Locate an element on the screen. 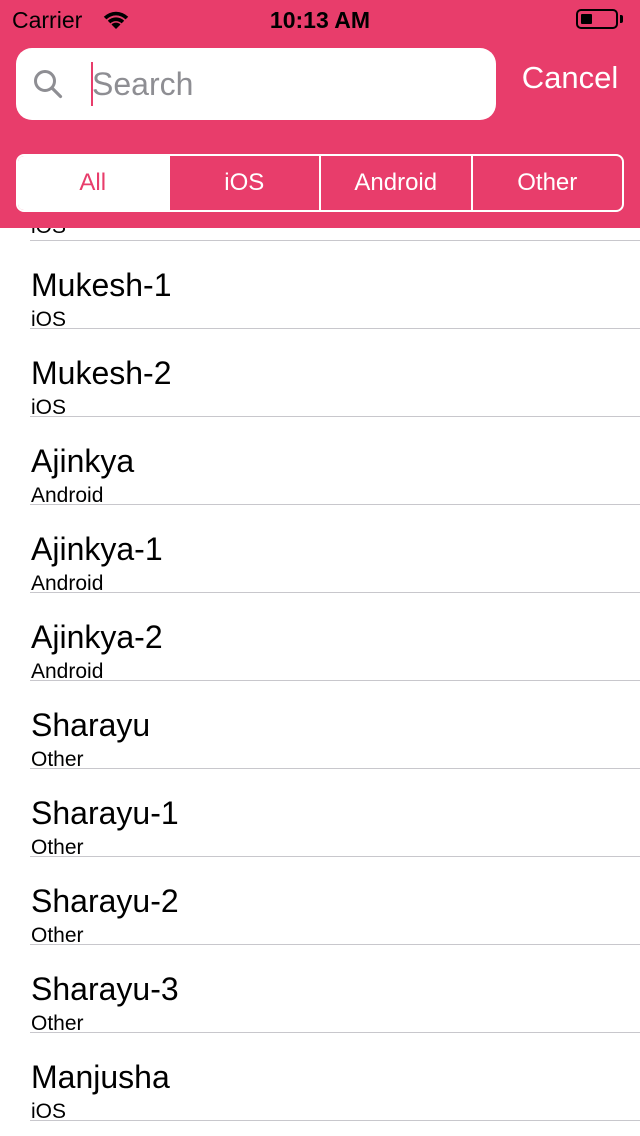 The image size is (640, 1136). scope-tab-android: Android is located at coordinates (395, 183).